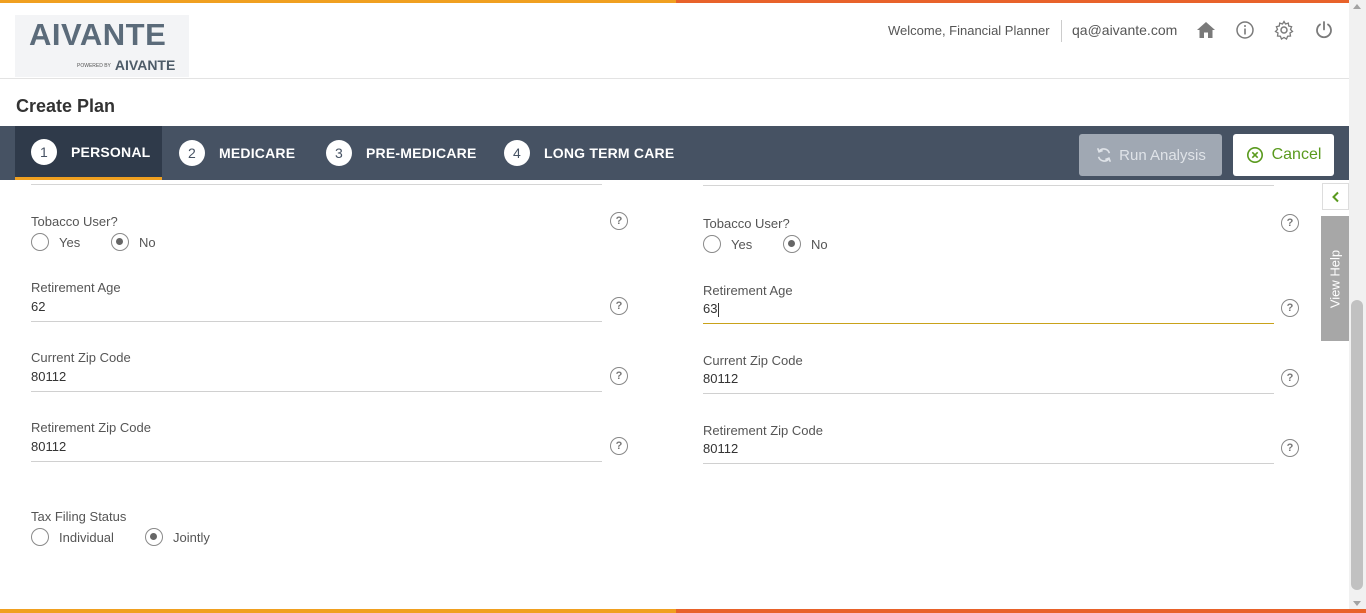  I want to click on run-analysis-label: Run Analysis, so click(1162, 155).